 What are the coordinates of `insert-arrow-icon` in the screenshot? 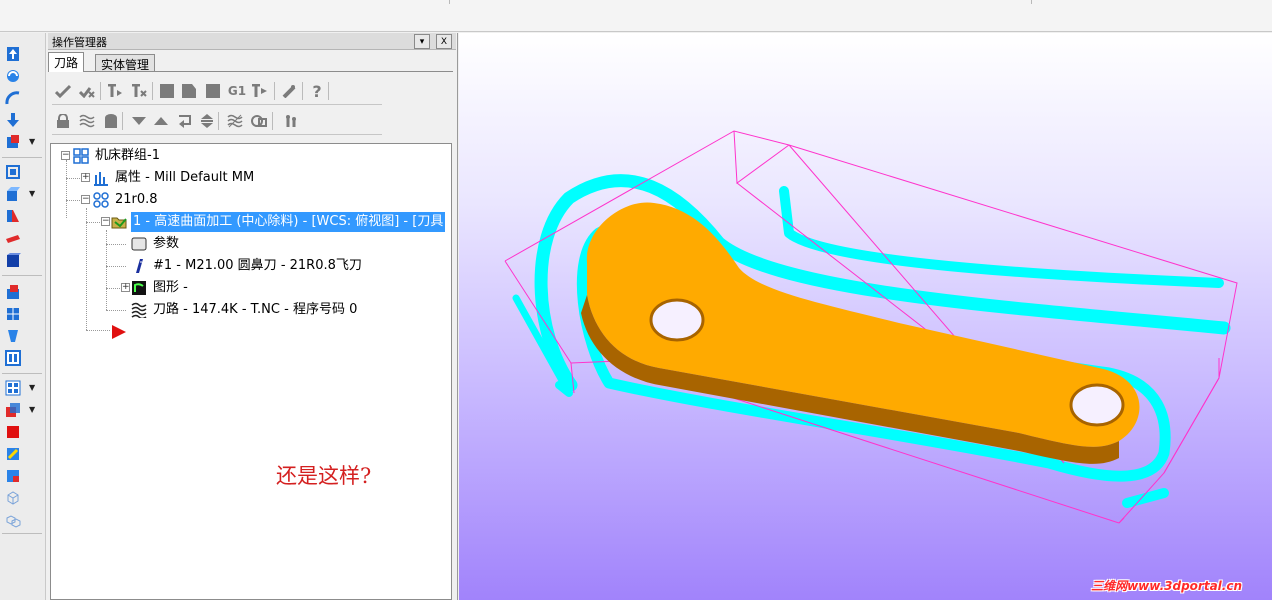 It's located at (119, 332).